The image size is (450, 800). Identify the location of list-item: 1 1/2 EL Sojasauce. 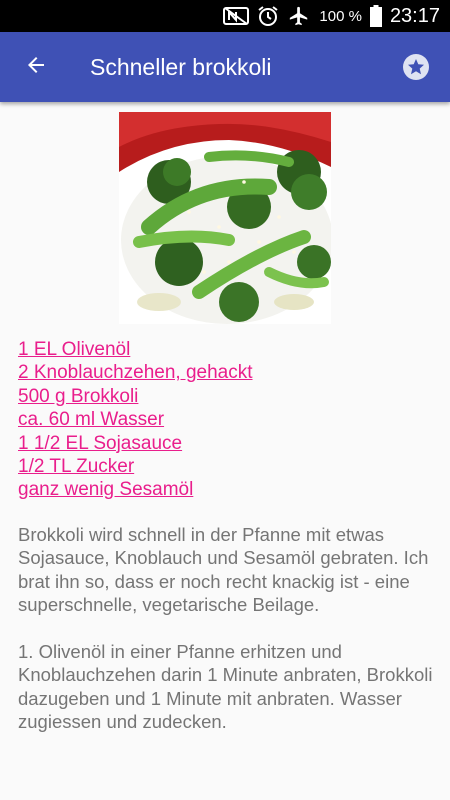
(135, 443).